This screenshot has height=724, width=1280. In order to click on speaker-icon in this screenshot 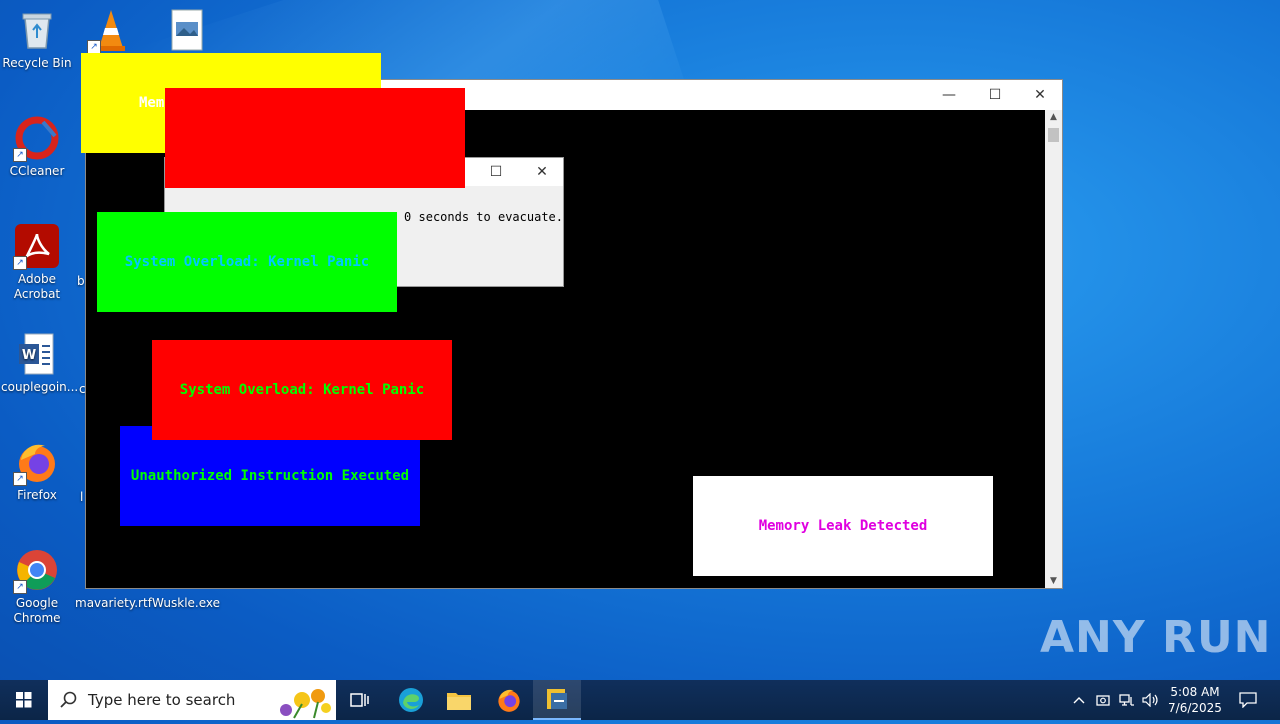, I will do `click(1150, 700)`.